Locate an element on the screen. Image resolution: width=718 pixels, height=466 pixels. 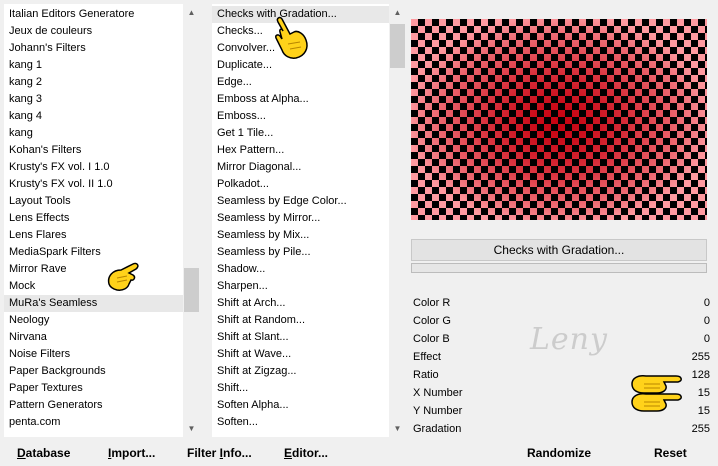
parameter-label: Color R is located at coordinates (432, 303).